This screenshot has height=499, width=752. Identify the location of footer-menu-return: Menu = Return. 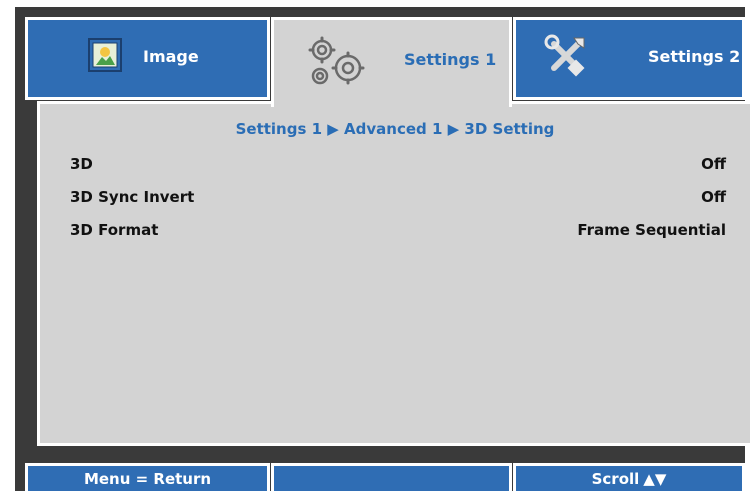
(147, 478).